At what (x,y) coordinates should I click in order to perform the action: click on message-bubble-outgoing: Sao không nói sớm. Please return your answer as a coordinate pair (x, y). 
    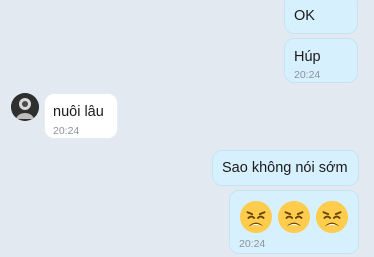
    Looking at the image, I should click on (285, 168).